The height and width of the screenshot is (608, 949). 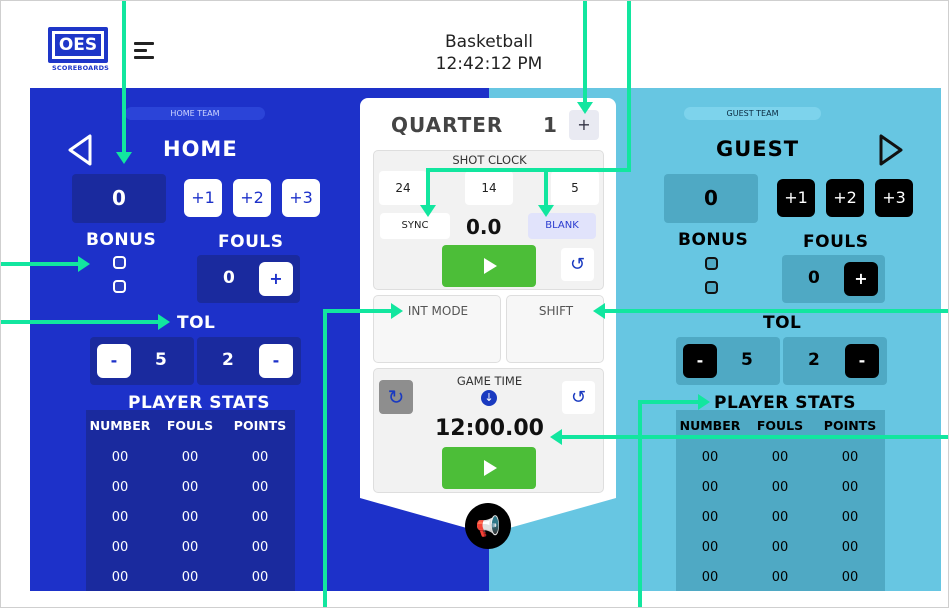 I want to click on quarter-plus-button: +, so click(x=584, y=125).